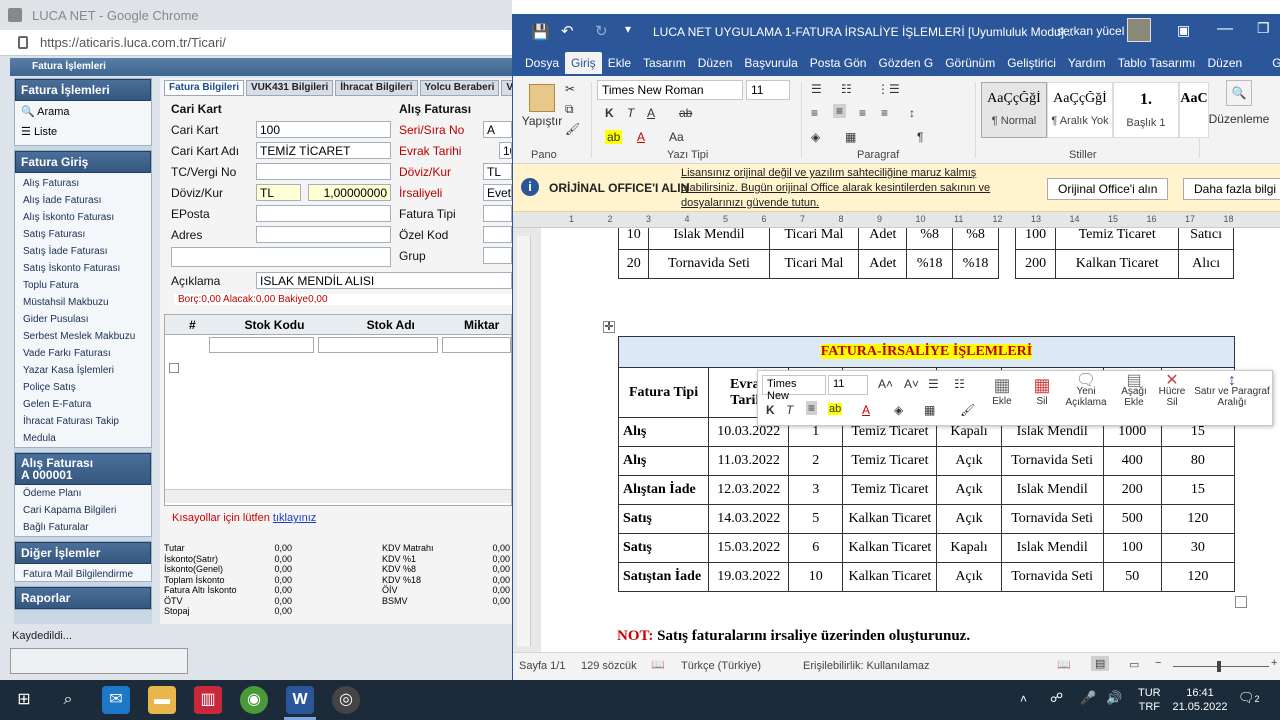 The image size is (1280, 720). I want to click on network-icon: ☍, so click(1056, 698).